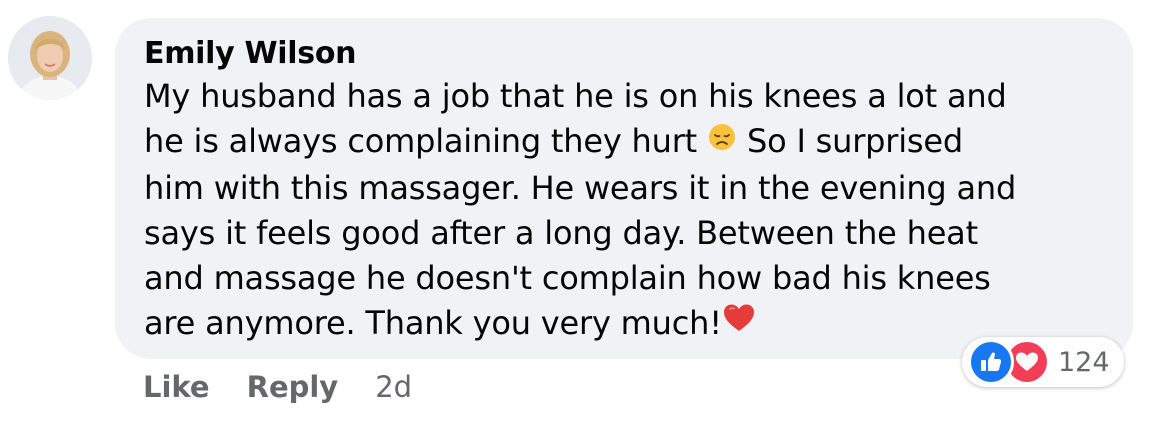 Image resolution: width=1152 pixels, height=425 pixels. I want to click on avatar, so click(50, 58).